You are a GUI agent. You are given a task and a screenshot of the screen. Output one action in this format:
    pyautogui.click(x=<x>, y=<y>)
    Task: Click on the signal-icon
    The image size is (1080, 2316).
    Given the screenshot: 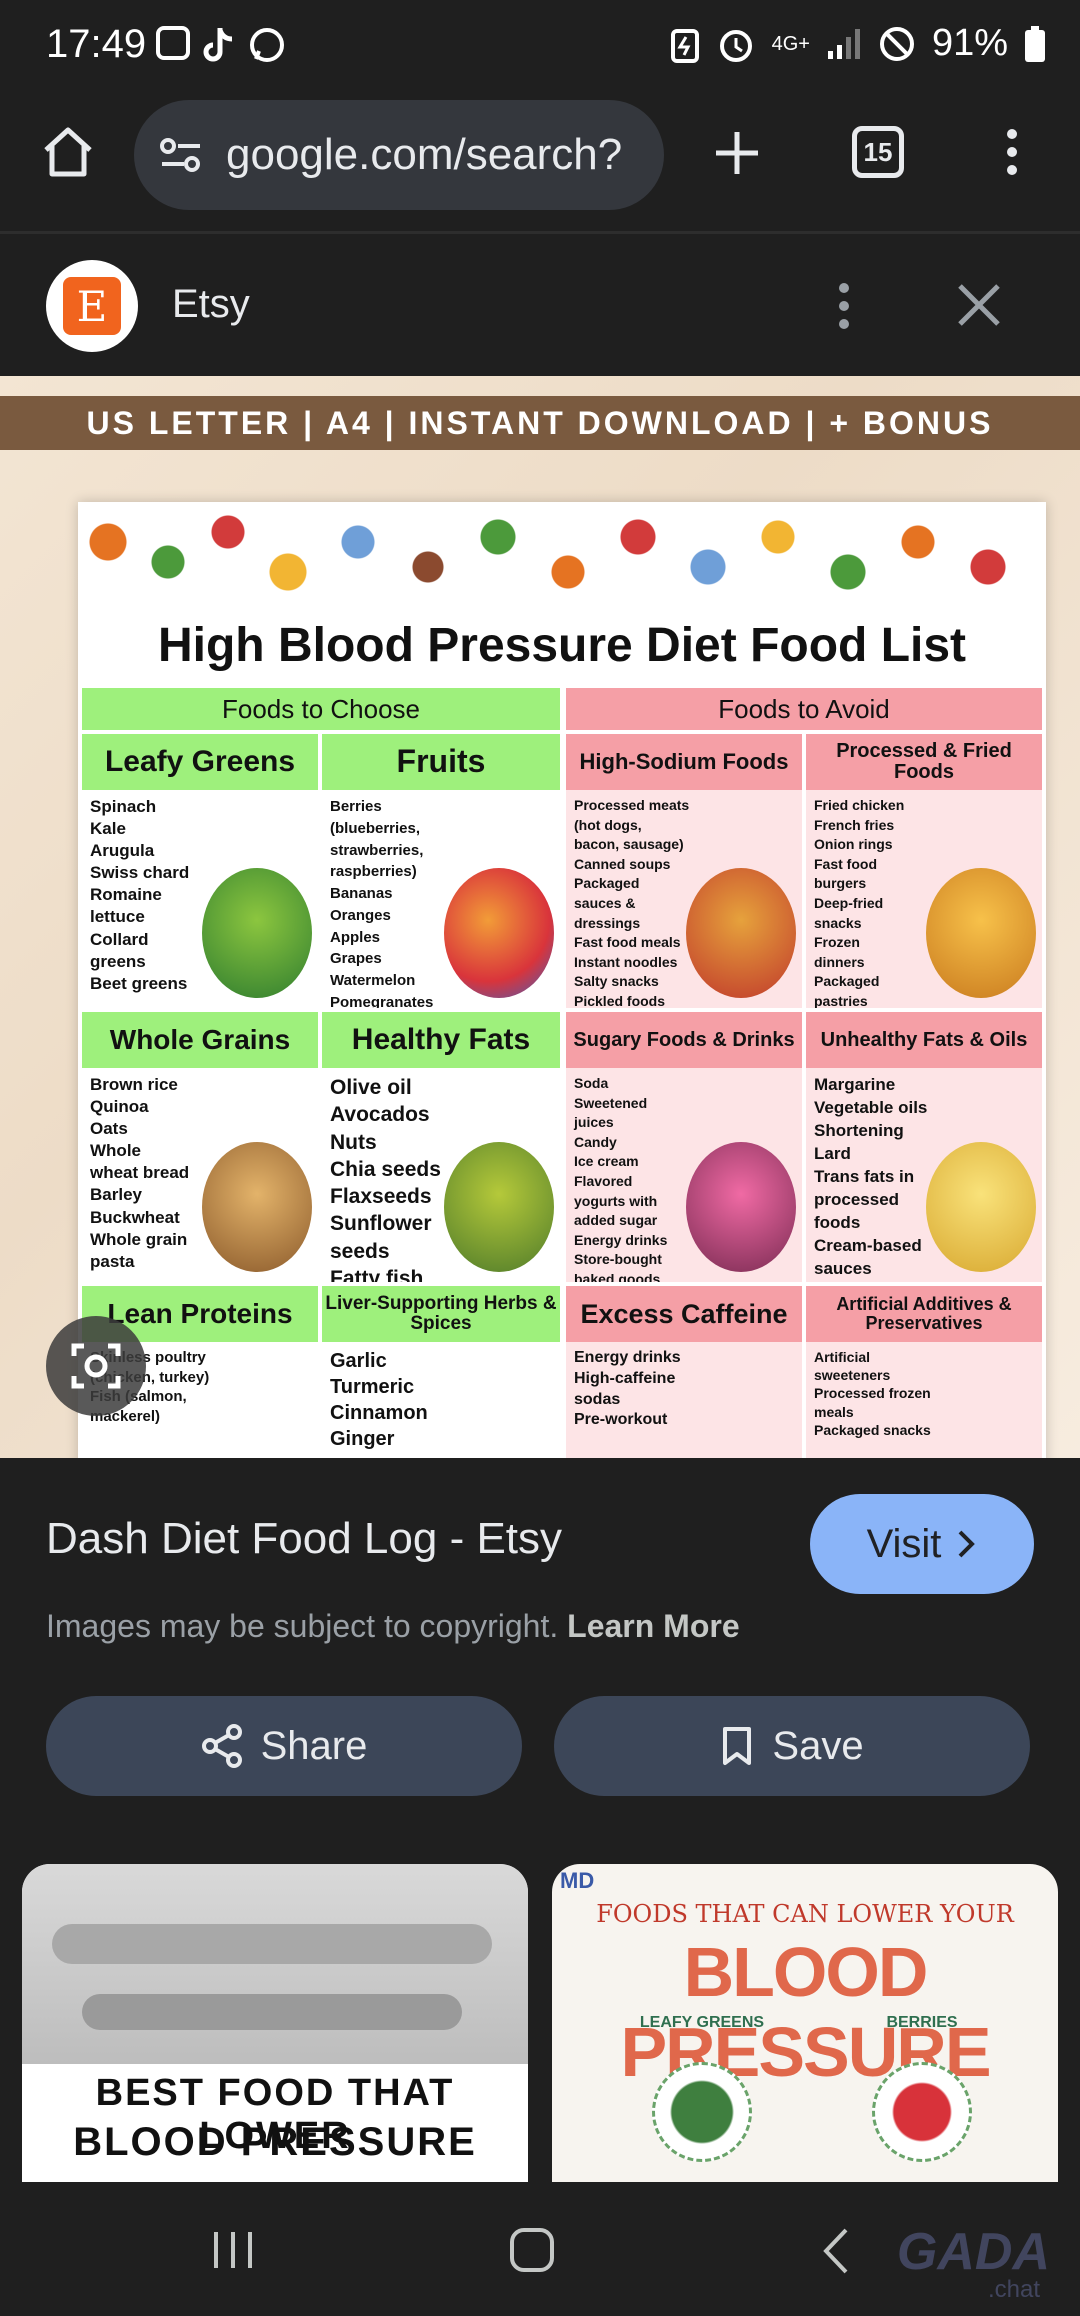 What is the action you would take?
    pyautogui.click(x=843, y=43)
    